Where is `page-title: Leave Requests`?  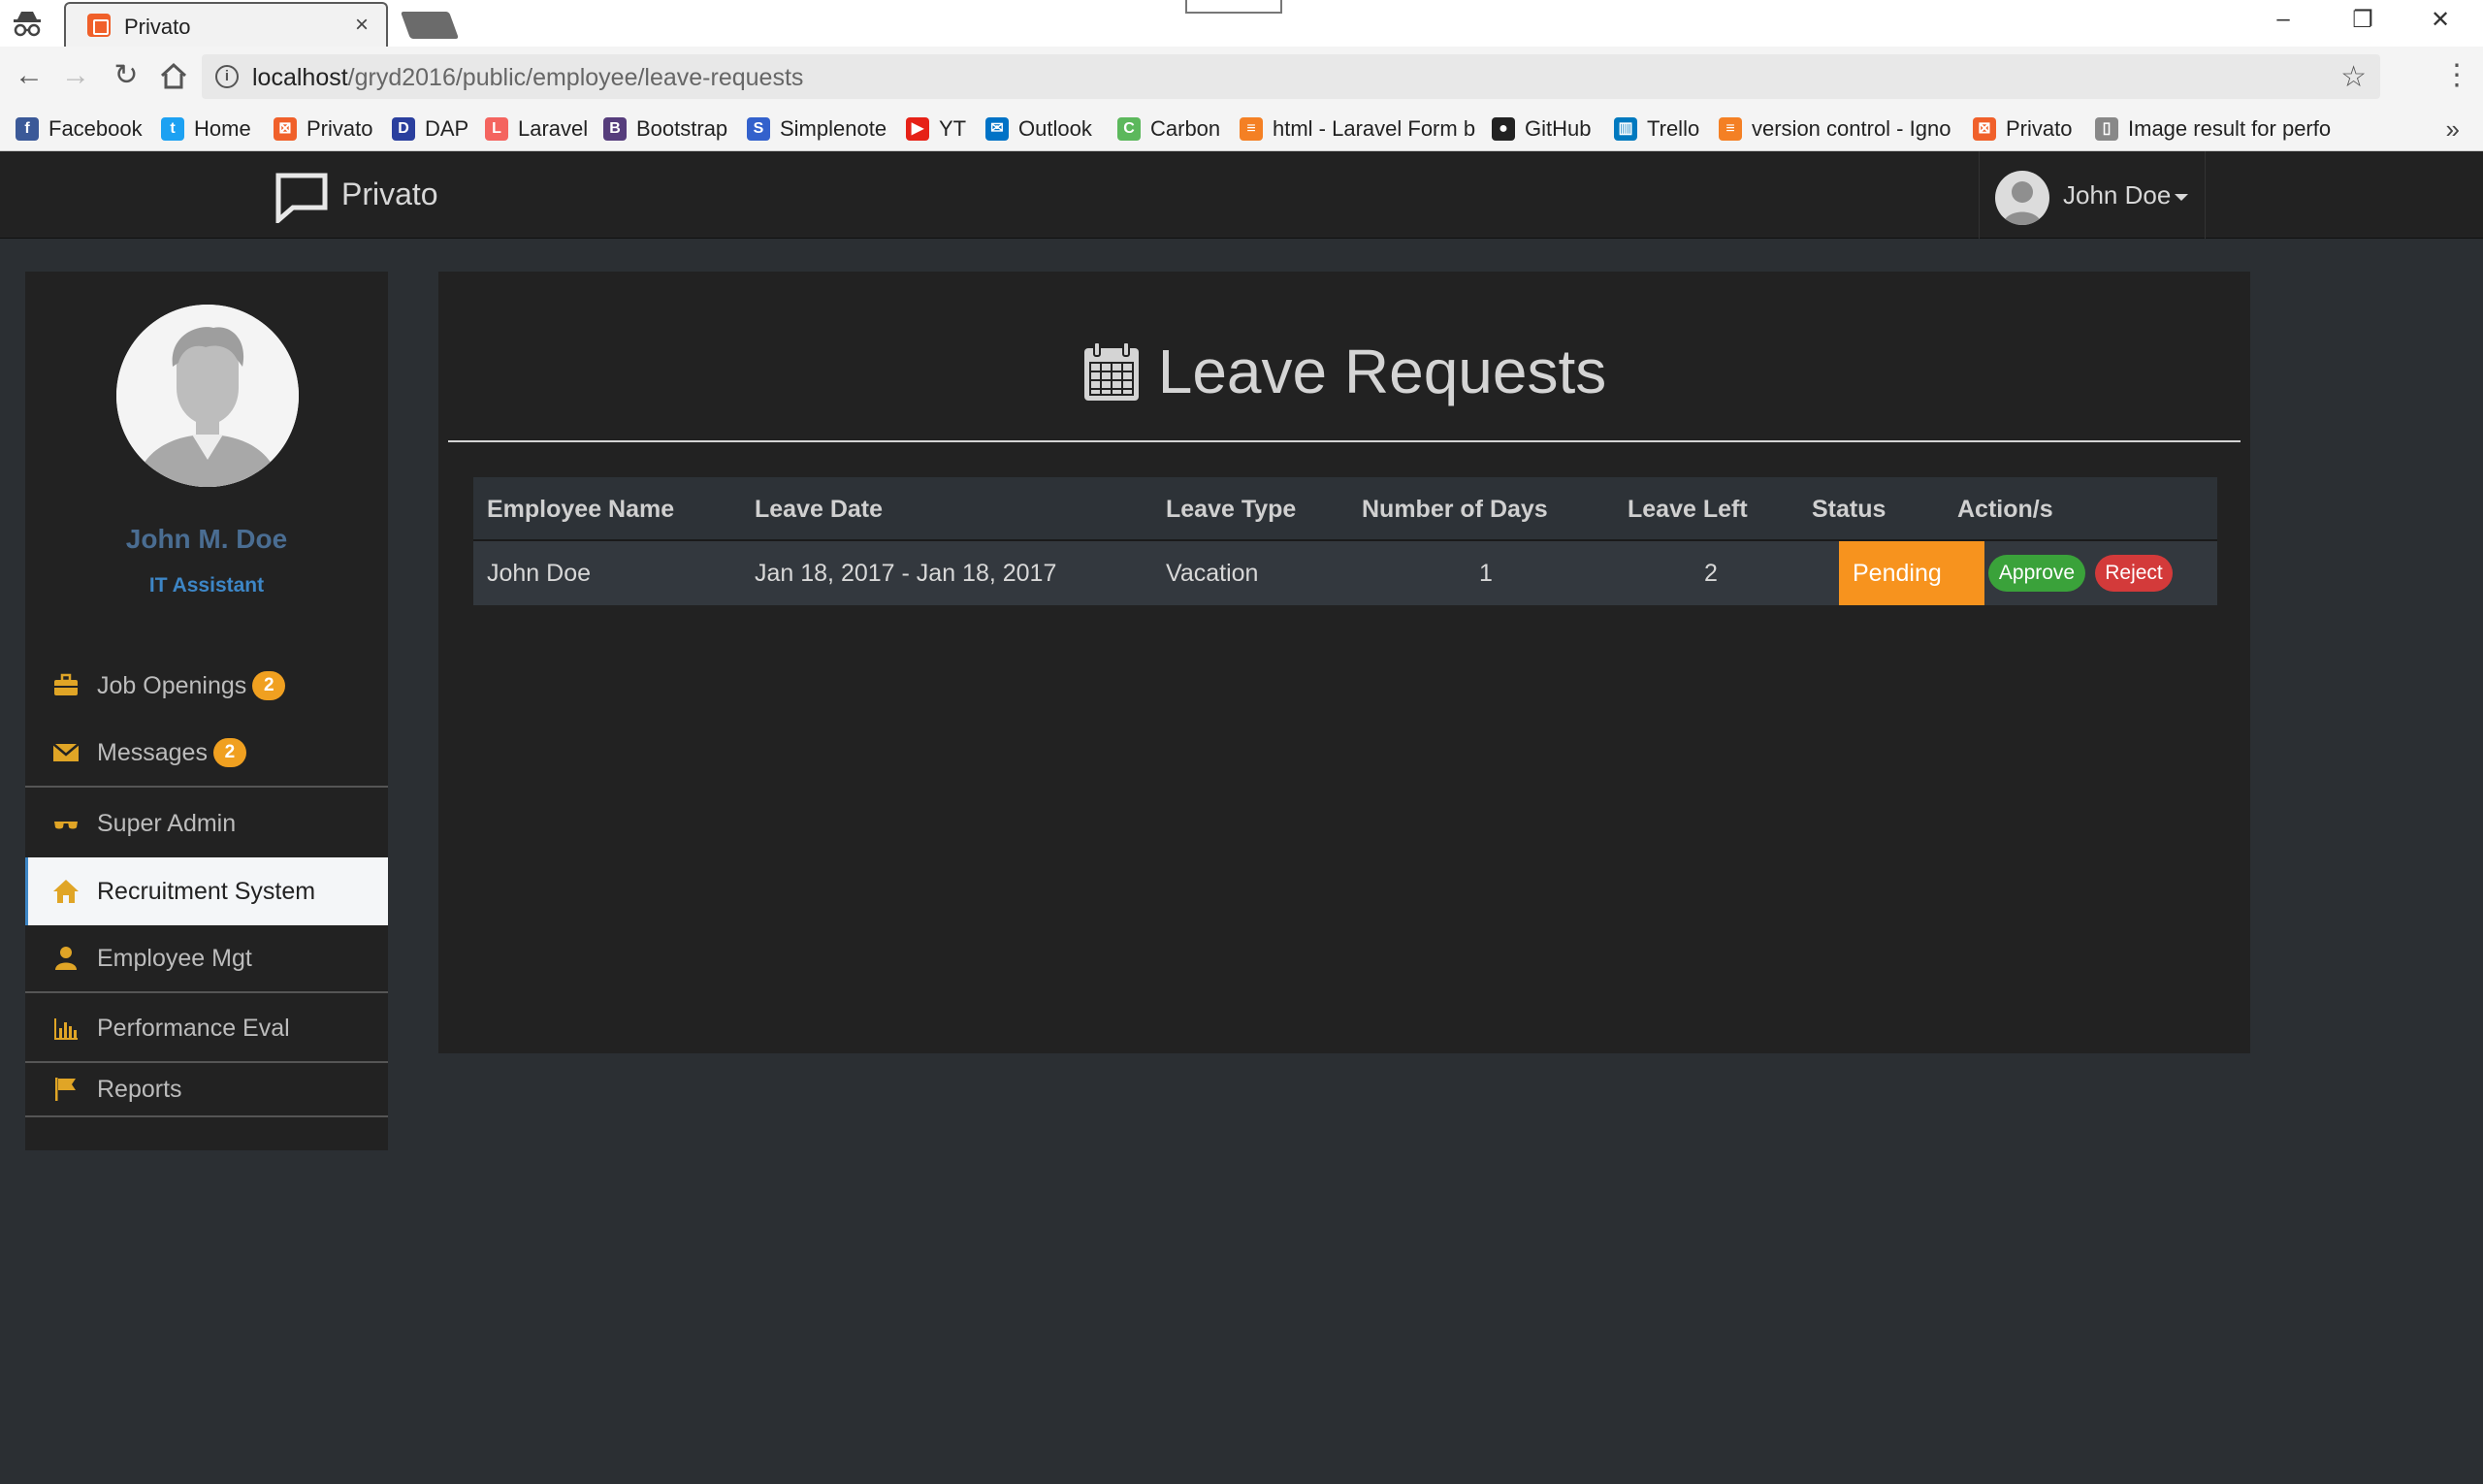 page-title: Leave Requests is located at coordinates (1382, 371).